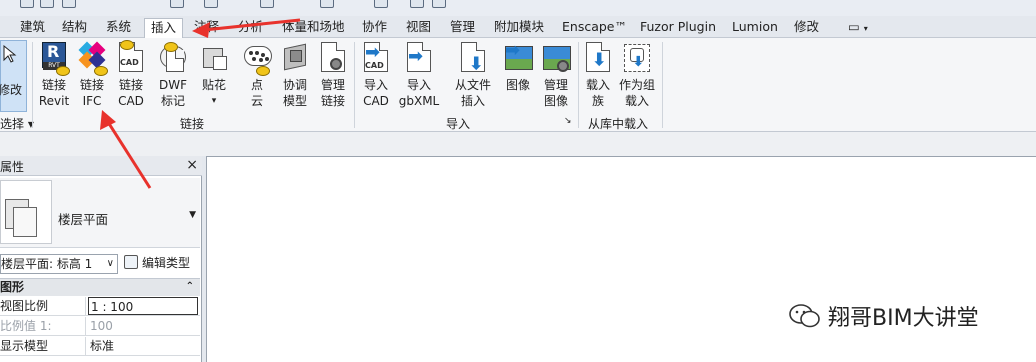 The image size is (1036, 362). I want to click on tab-lumion: Lumion, so click(755, 28).